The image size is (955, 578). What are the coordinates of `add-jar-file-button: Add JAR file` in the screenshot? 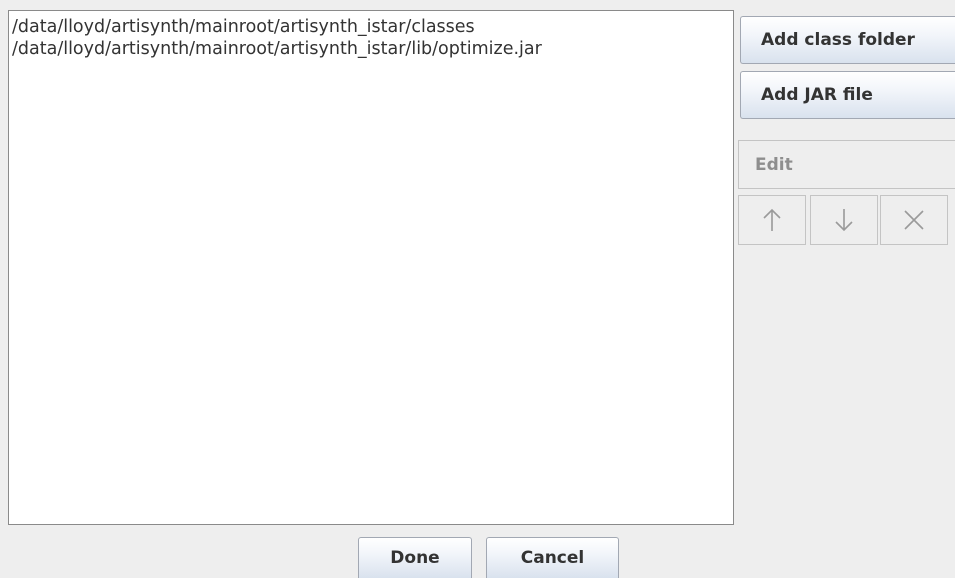 It's located at (847, 95).